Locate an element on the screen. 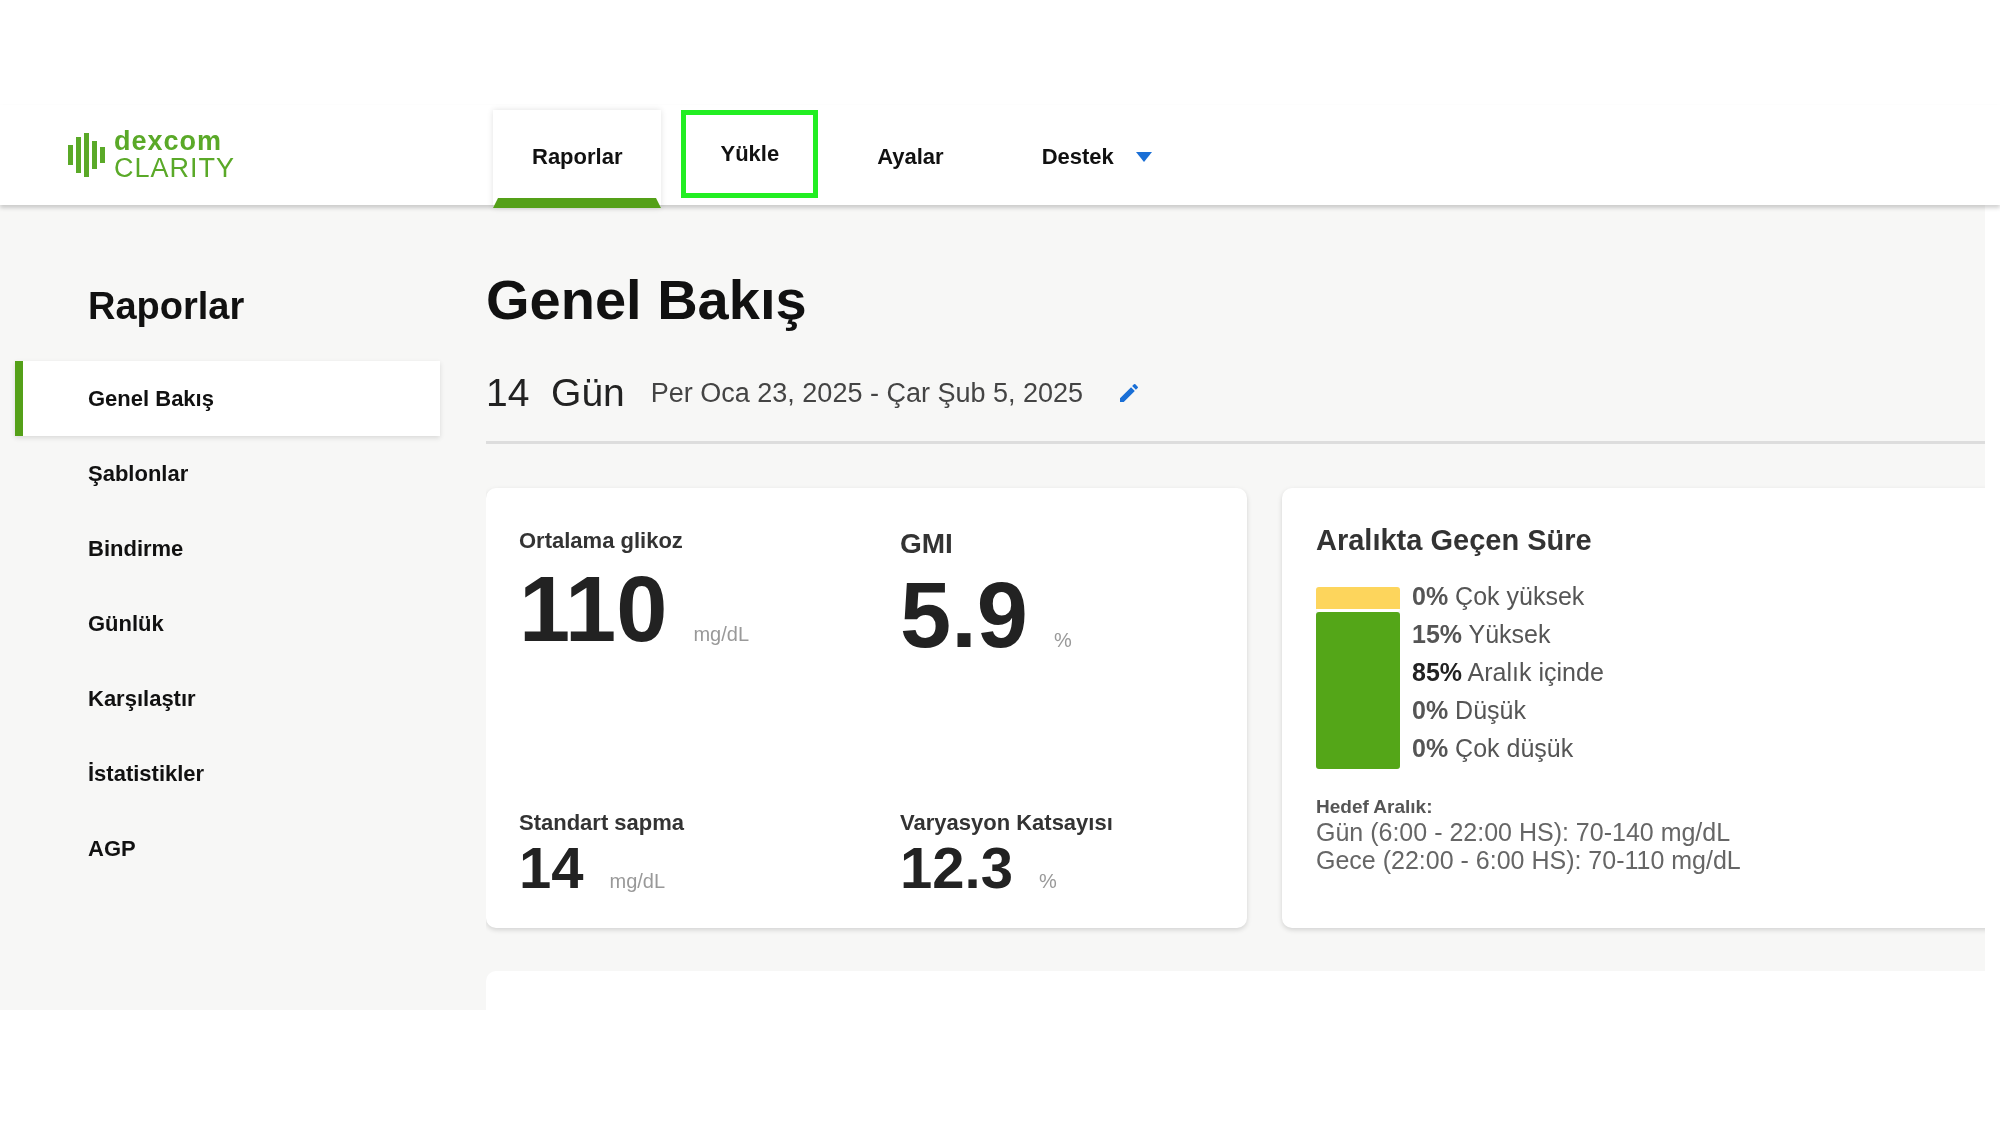 The image size is (2000, 1137). stat-value: 5.9 is located at coordinates (964, 615).